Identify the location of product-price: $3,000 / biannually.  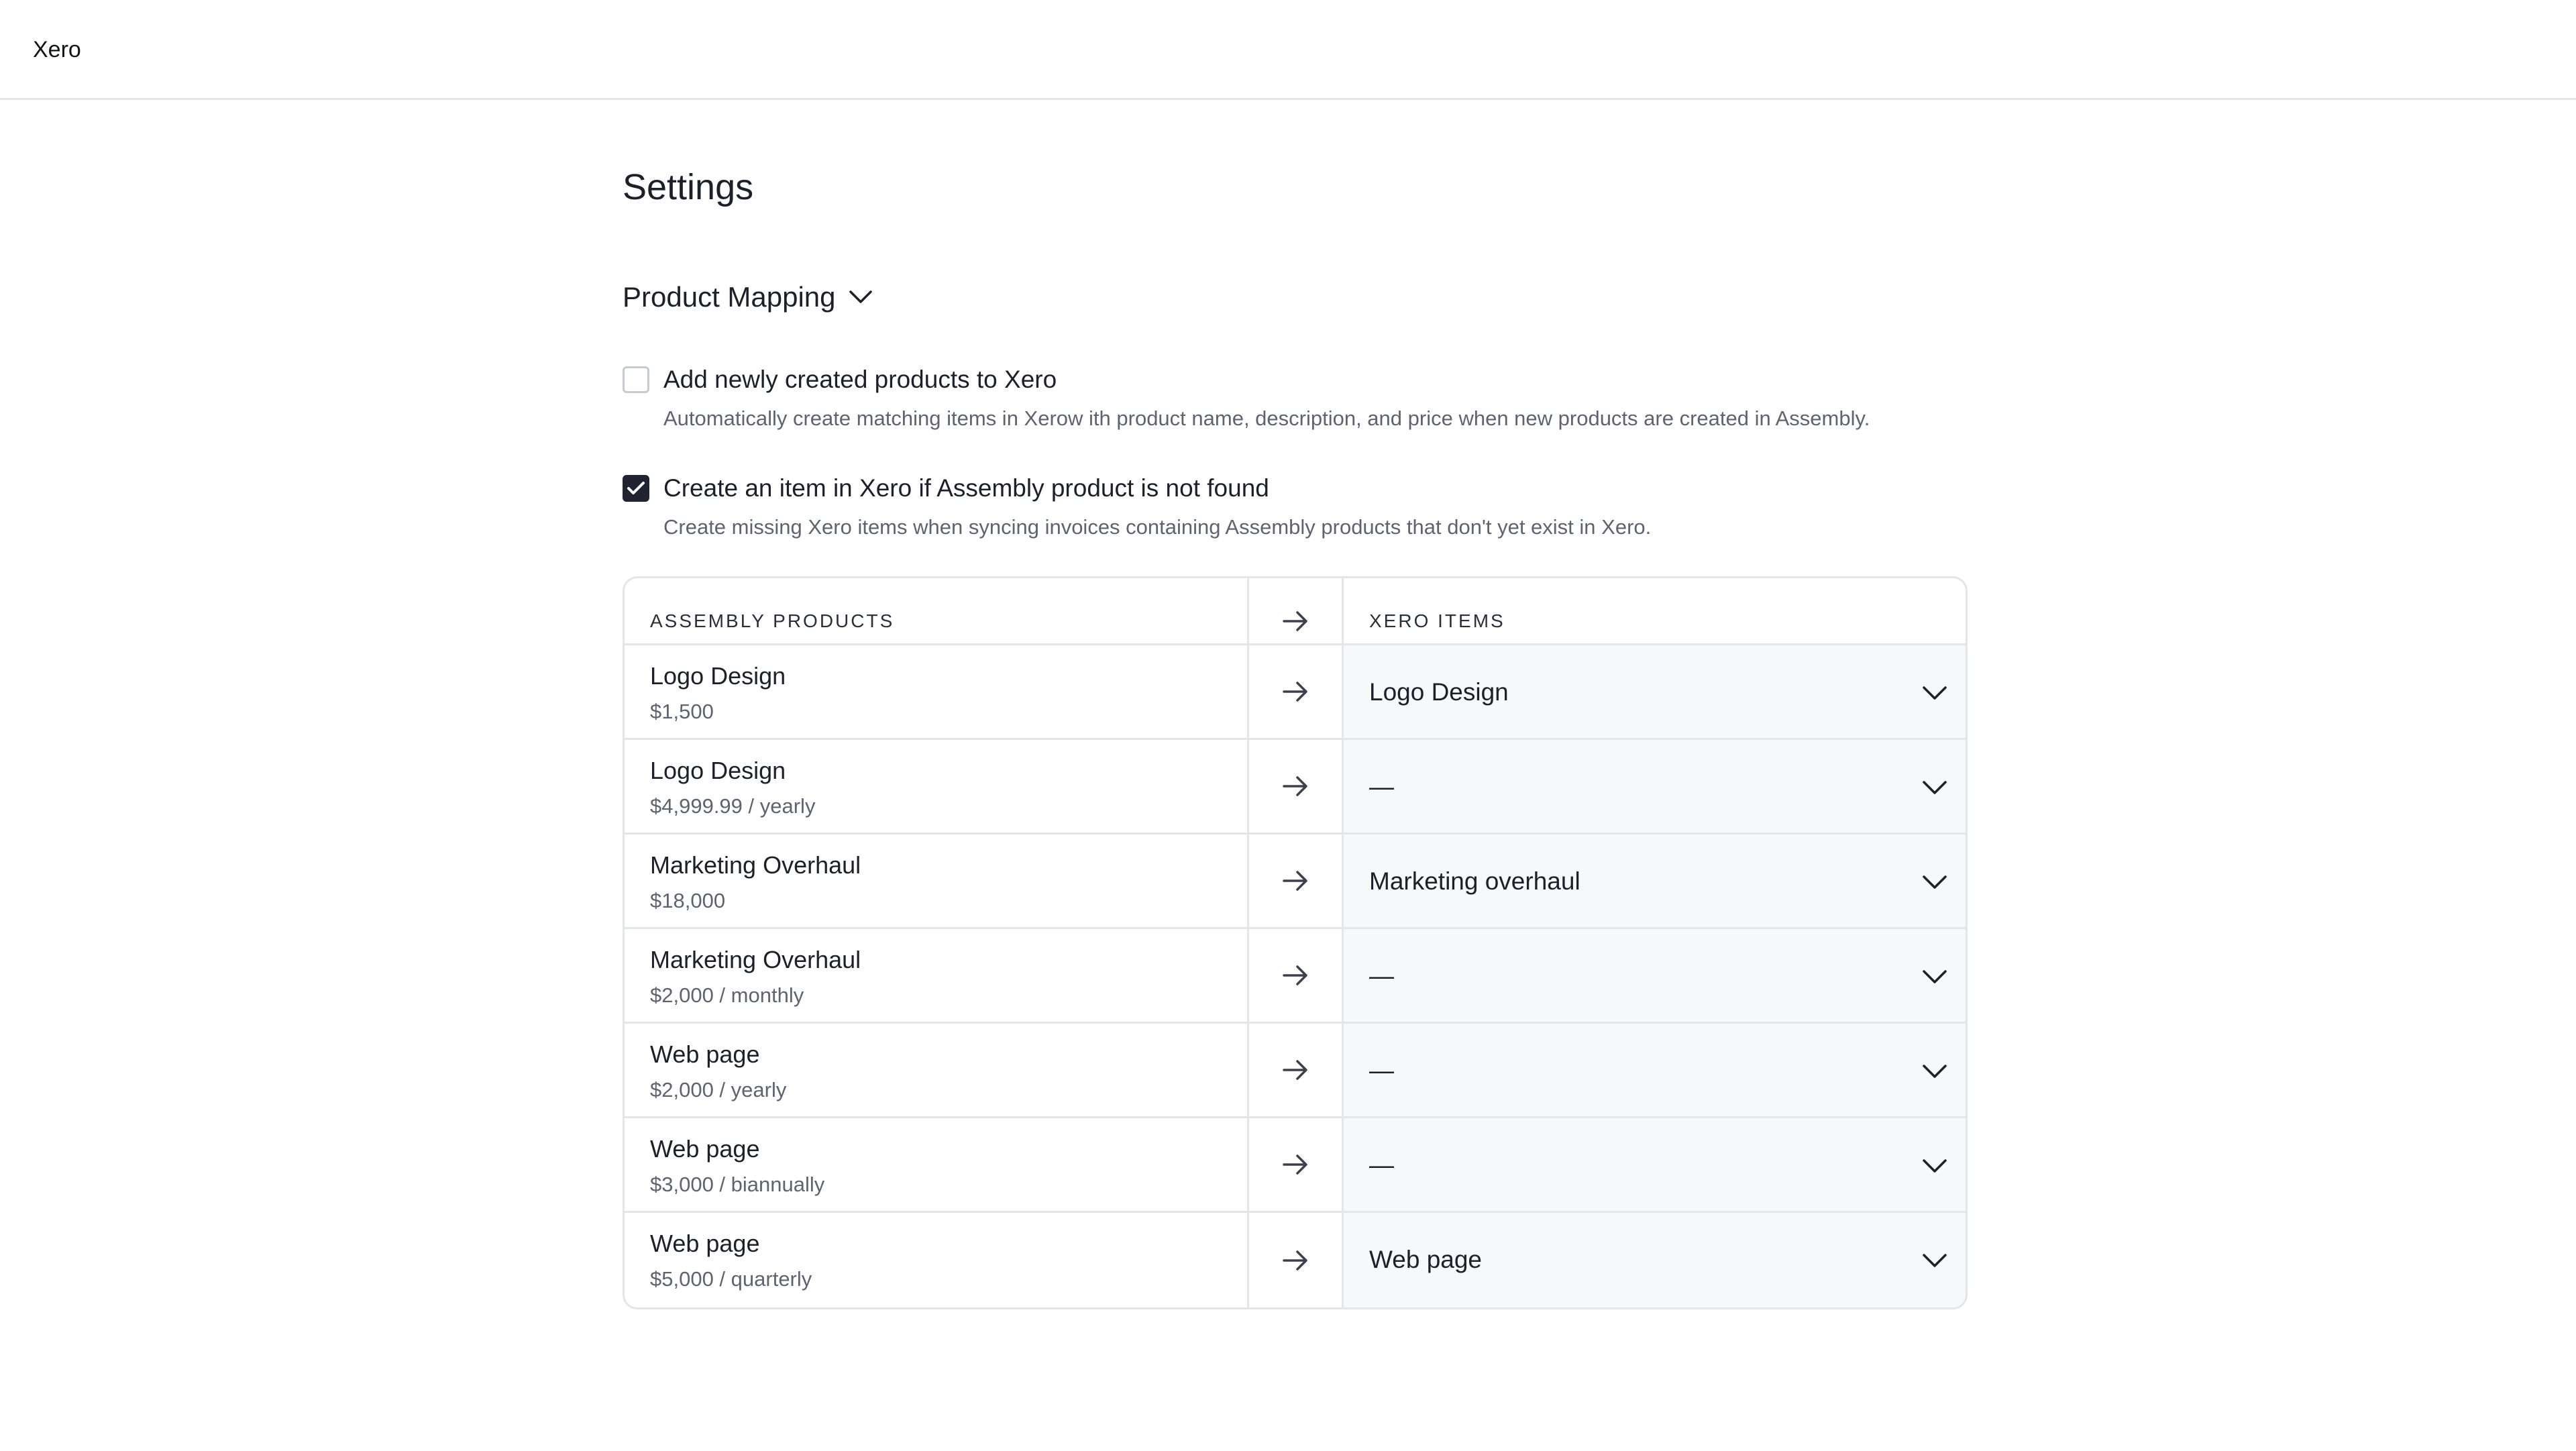
(737, 1184).